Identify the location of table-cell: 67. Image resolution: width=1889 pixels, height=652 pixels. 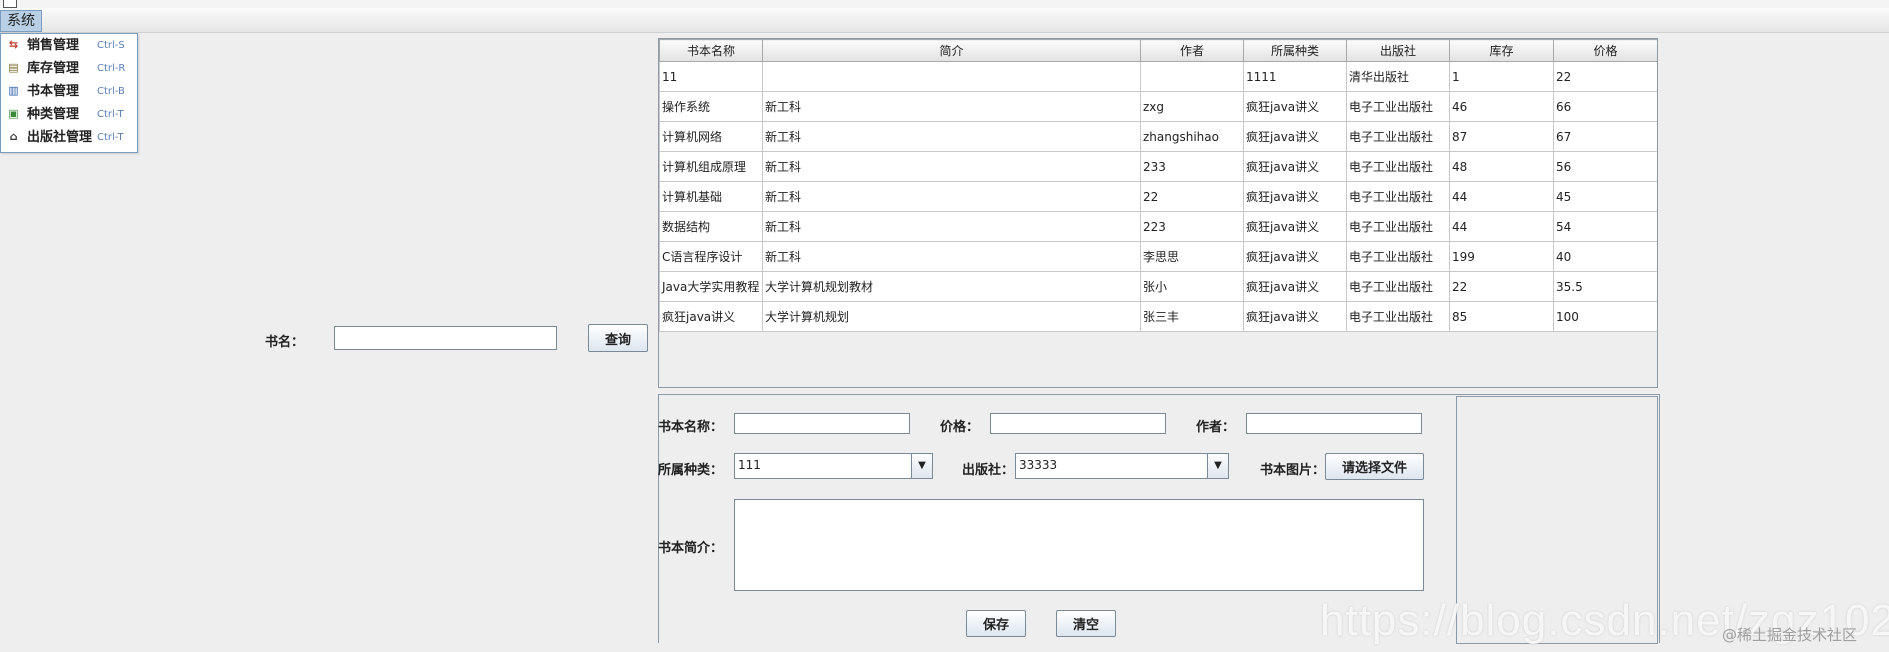
(1605, 136).